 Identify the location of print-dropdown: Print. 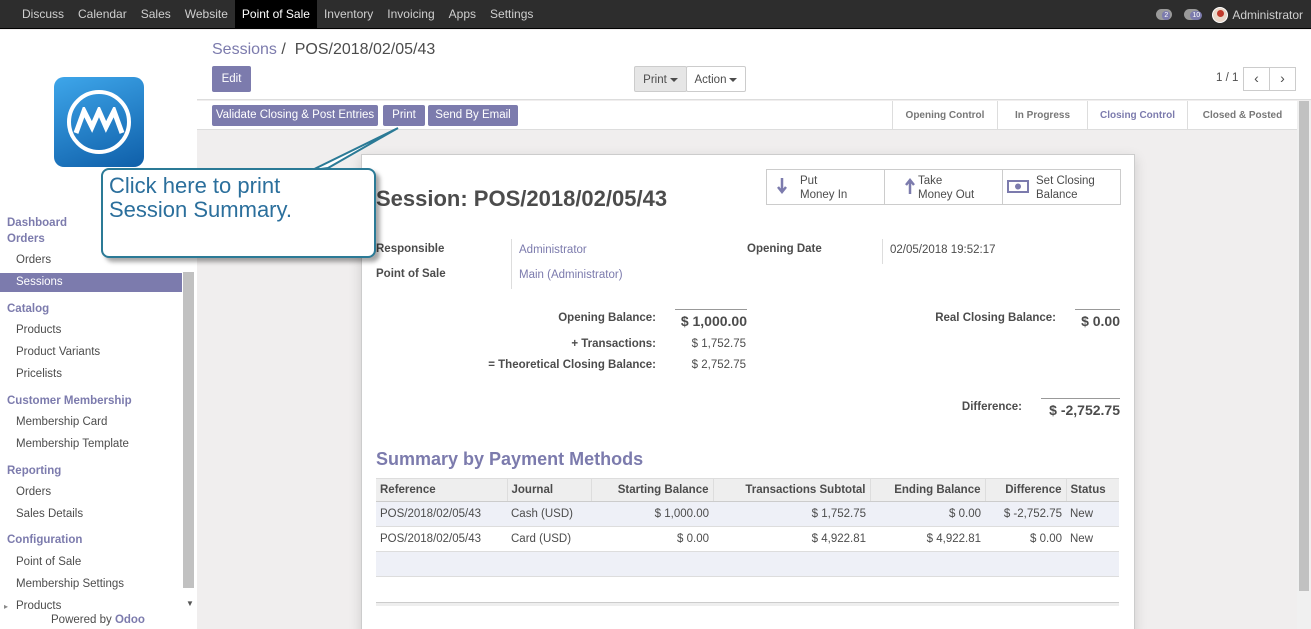
(660, 79).